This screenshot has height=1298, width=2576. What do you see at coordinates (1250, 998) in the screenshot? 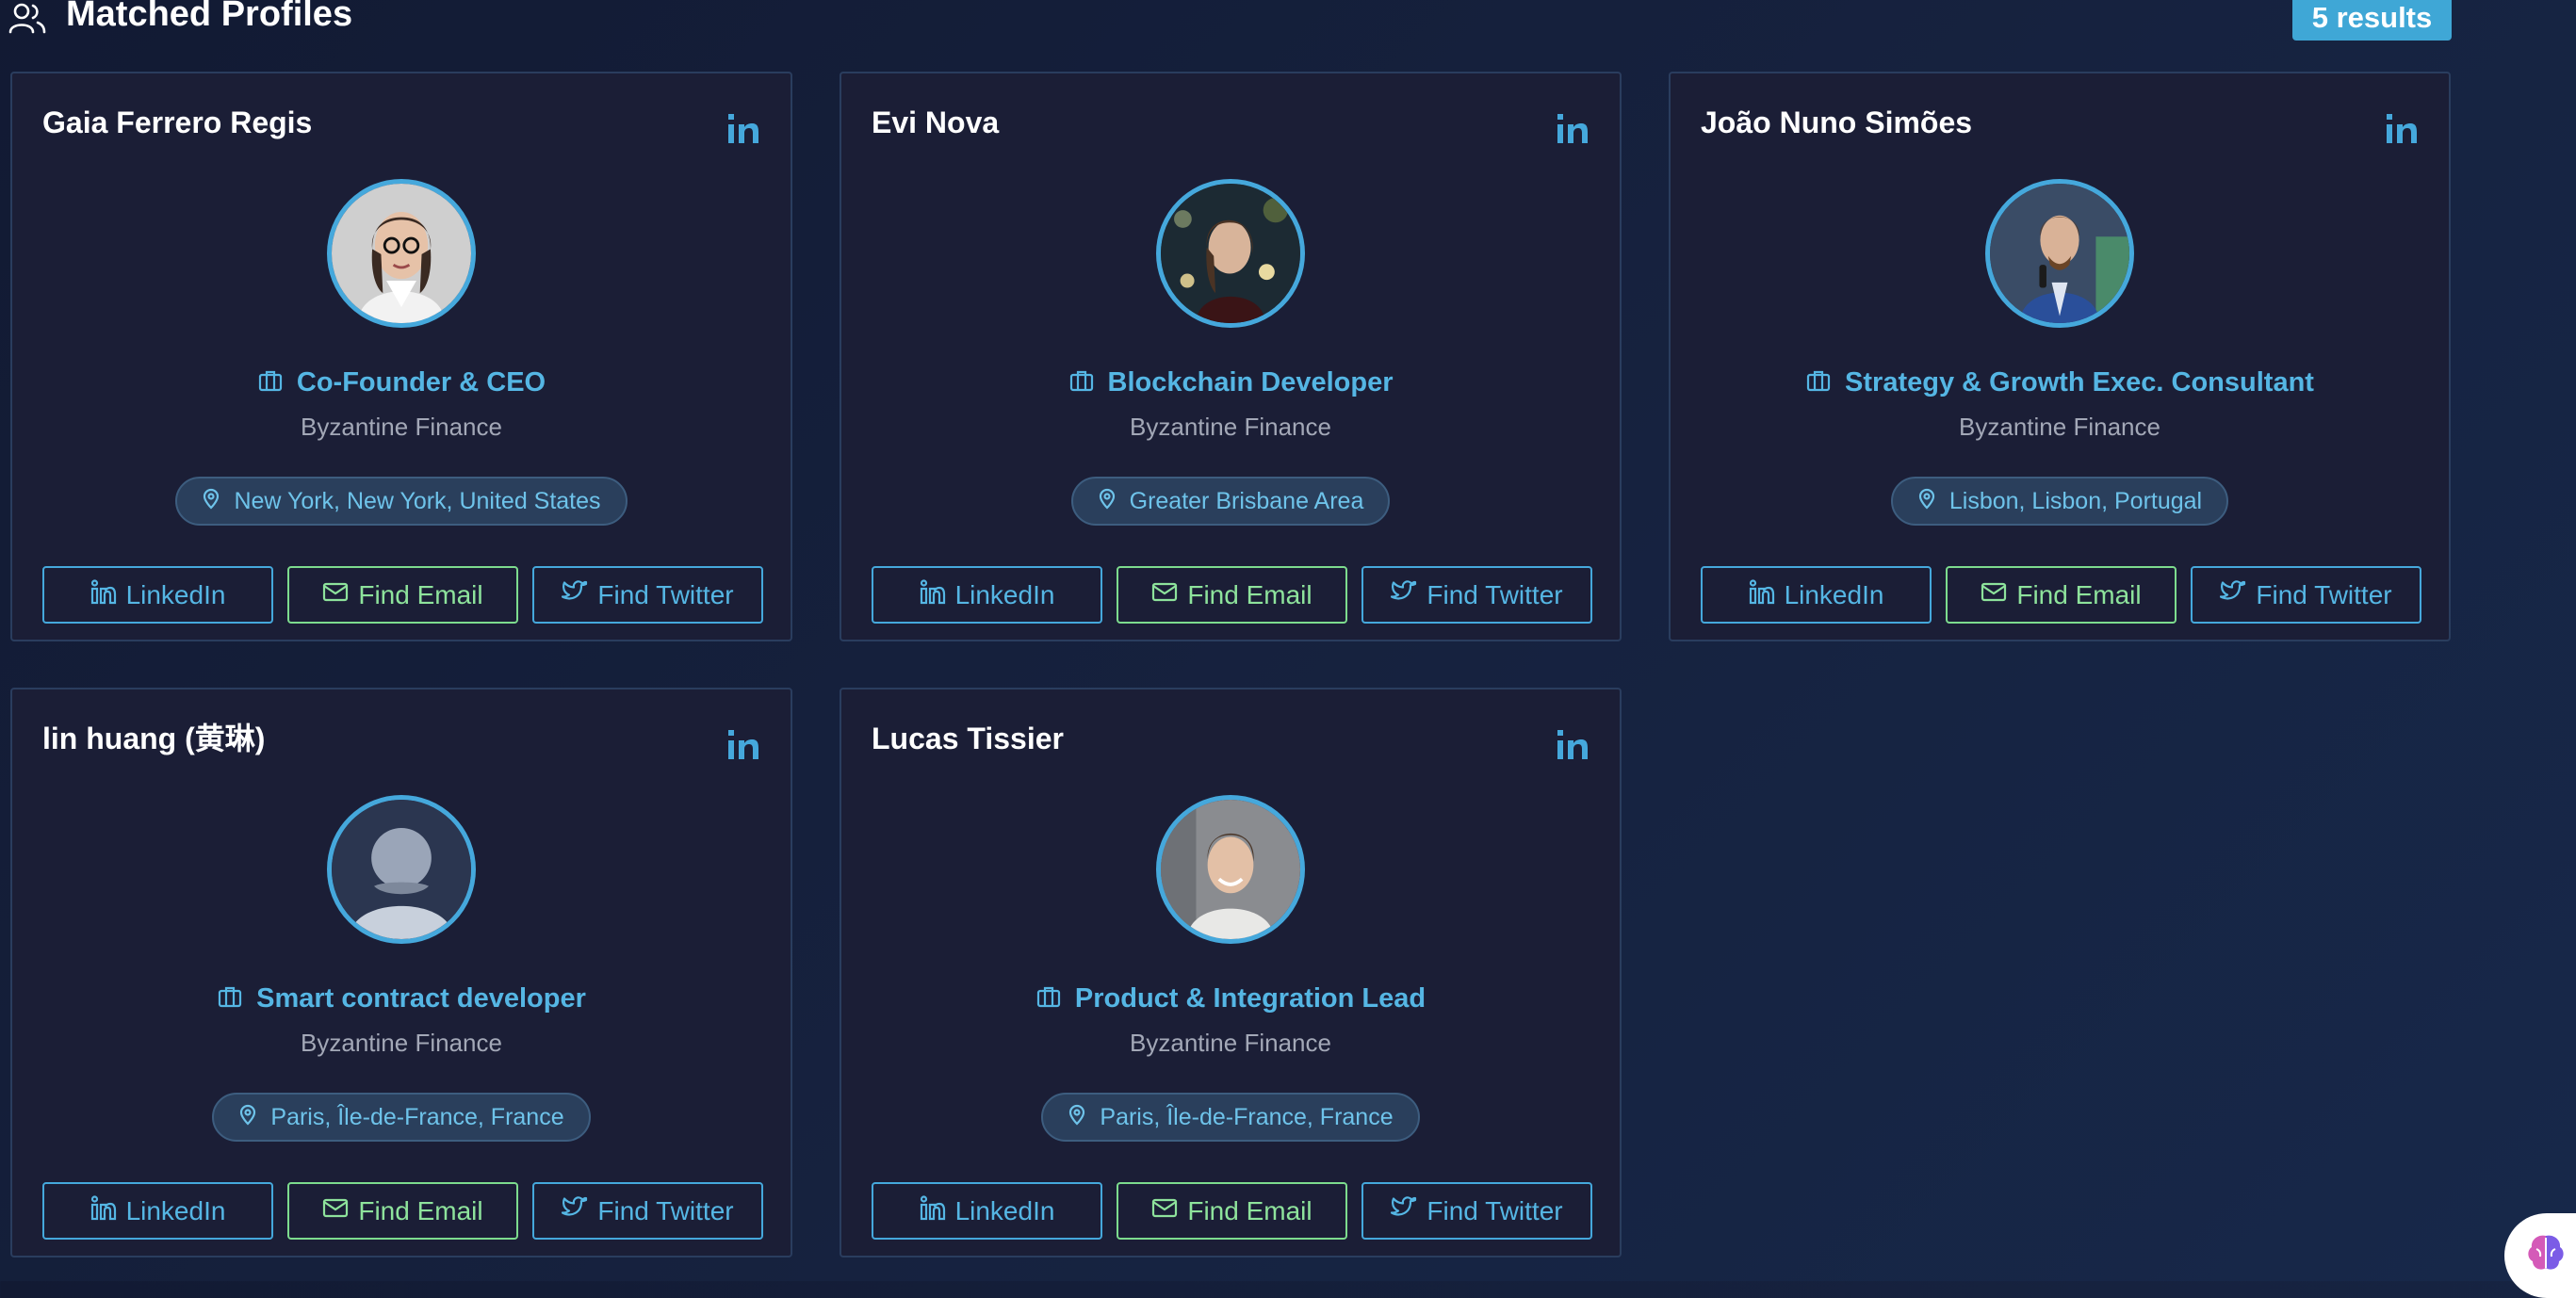
I see `job-title: Product & Integration Lead` at bounding box center [1250, 998].